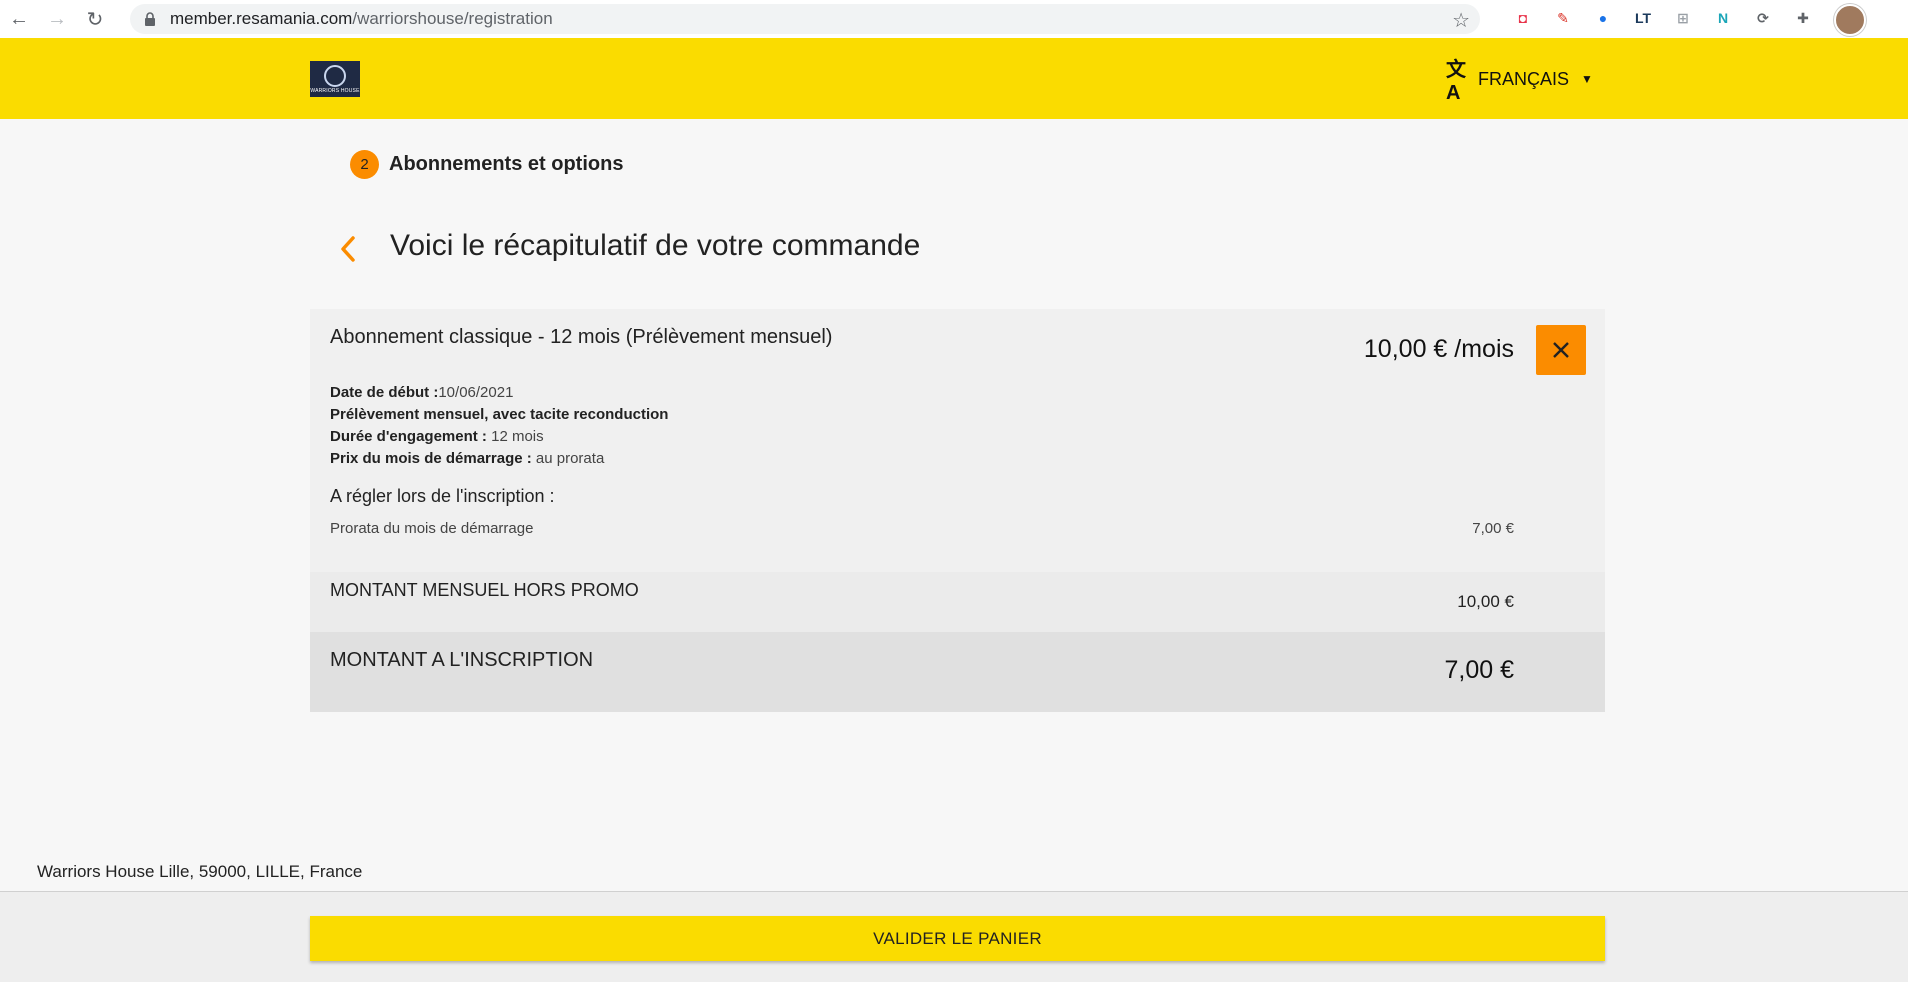 This screenshot has height=982, width=1908. I want to click on start-date-label: Date de début :, so click(384, 392).